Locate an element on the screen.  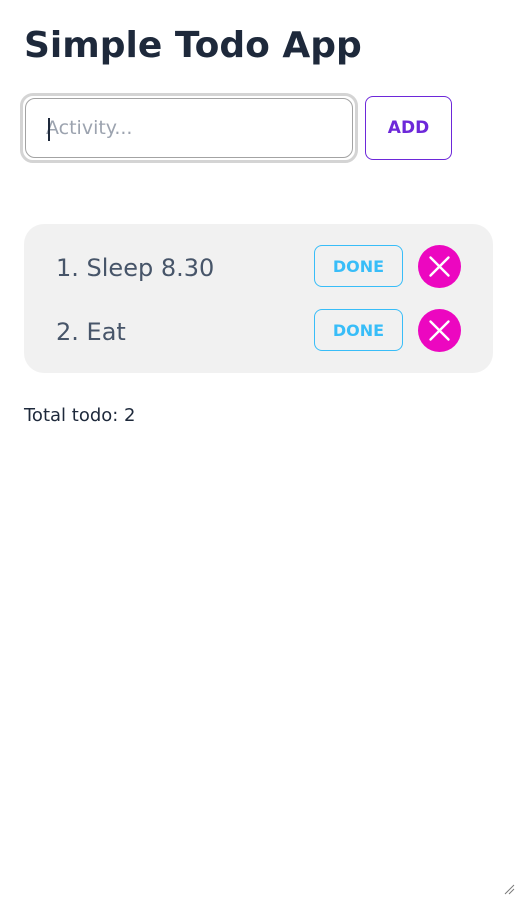
activity-input-wrapper is located at coordinates (189, 128).